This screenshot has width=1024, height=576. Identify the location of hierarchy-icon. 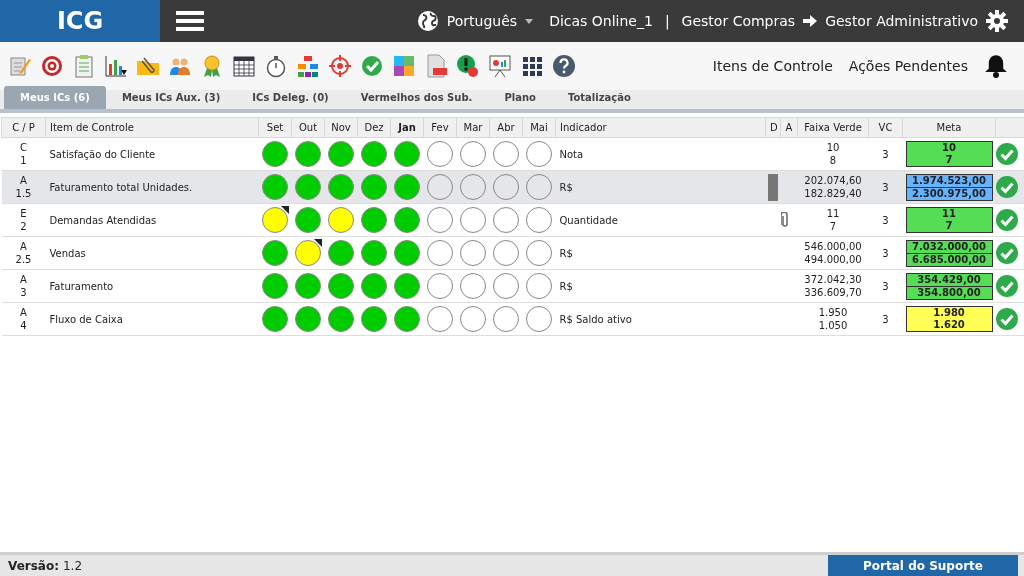
(308, 66).